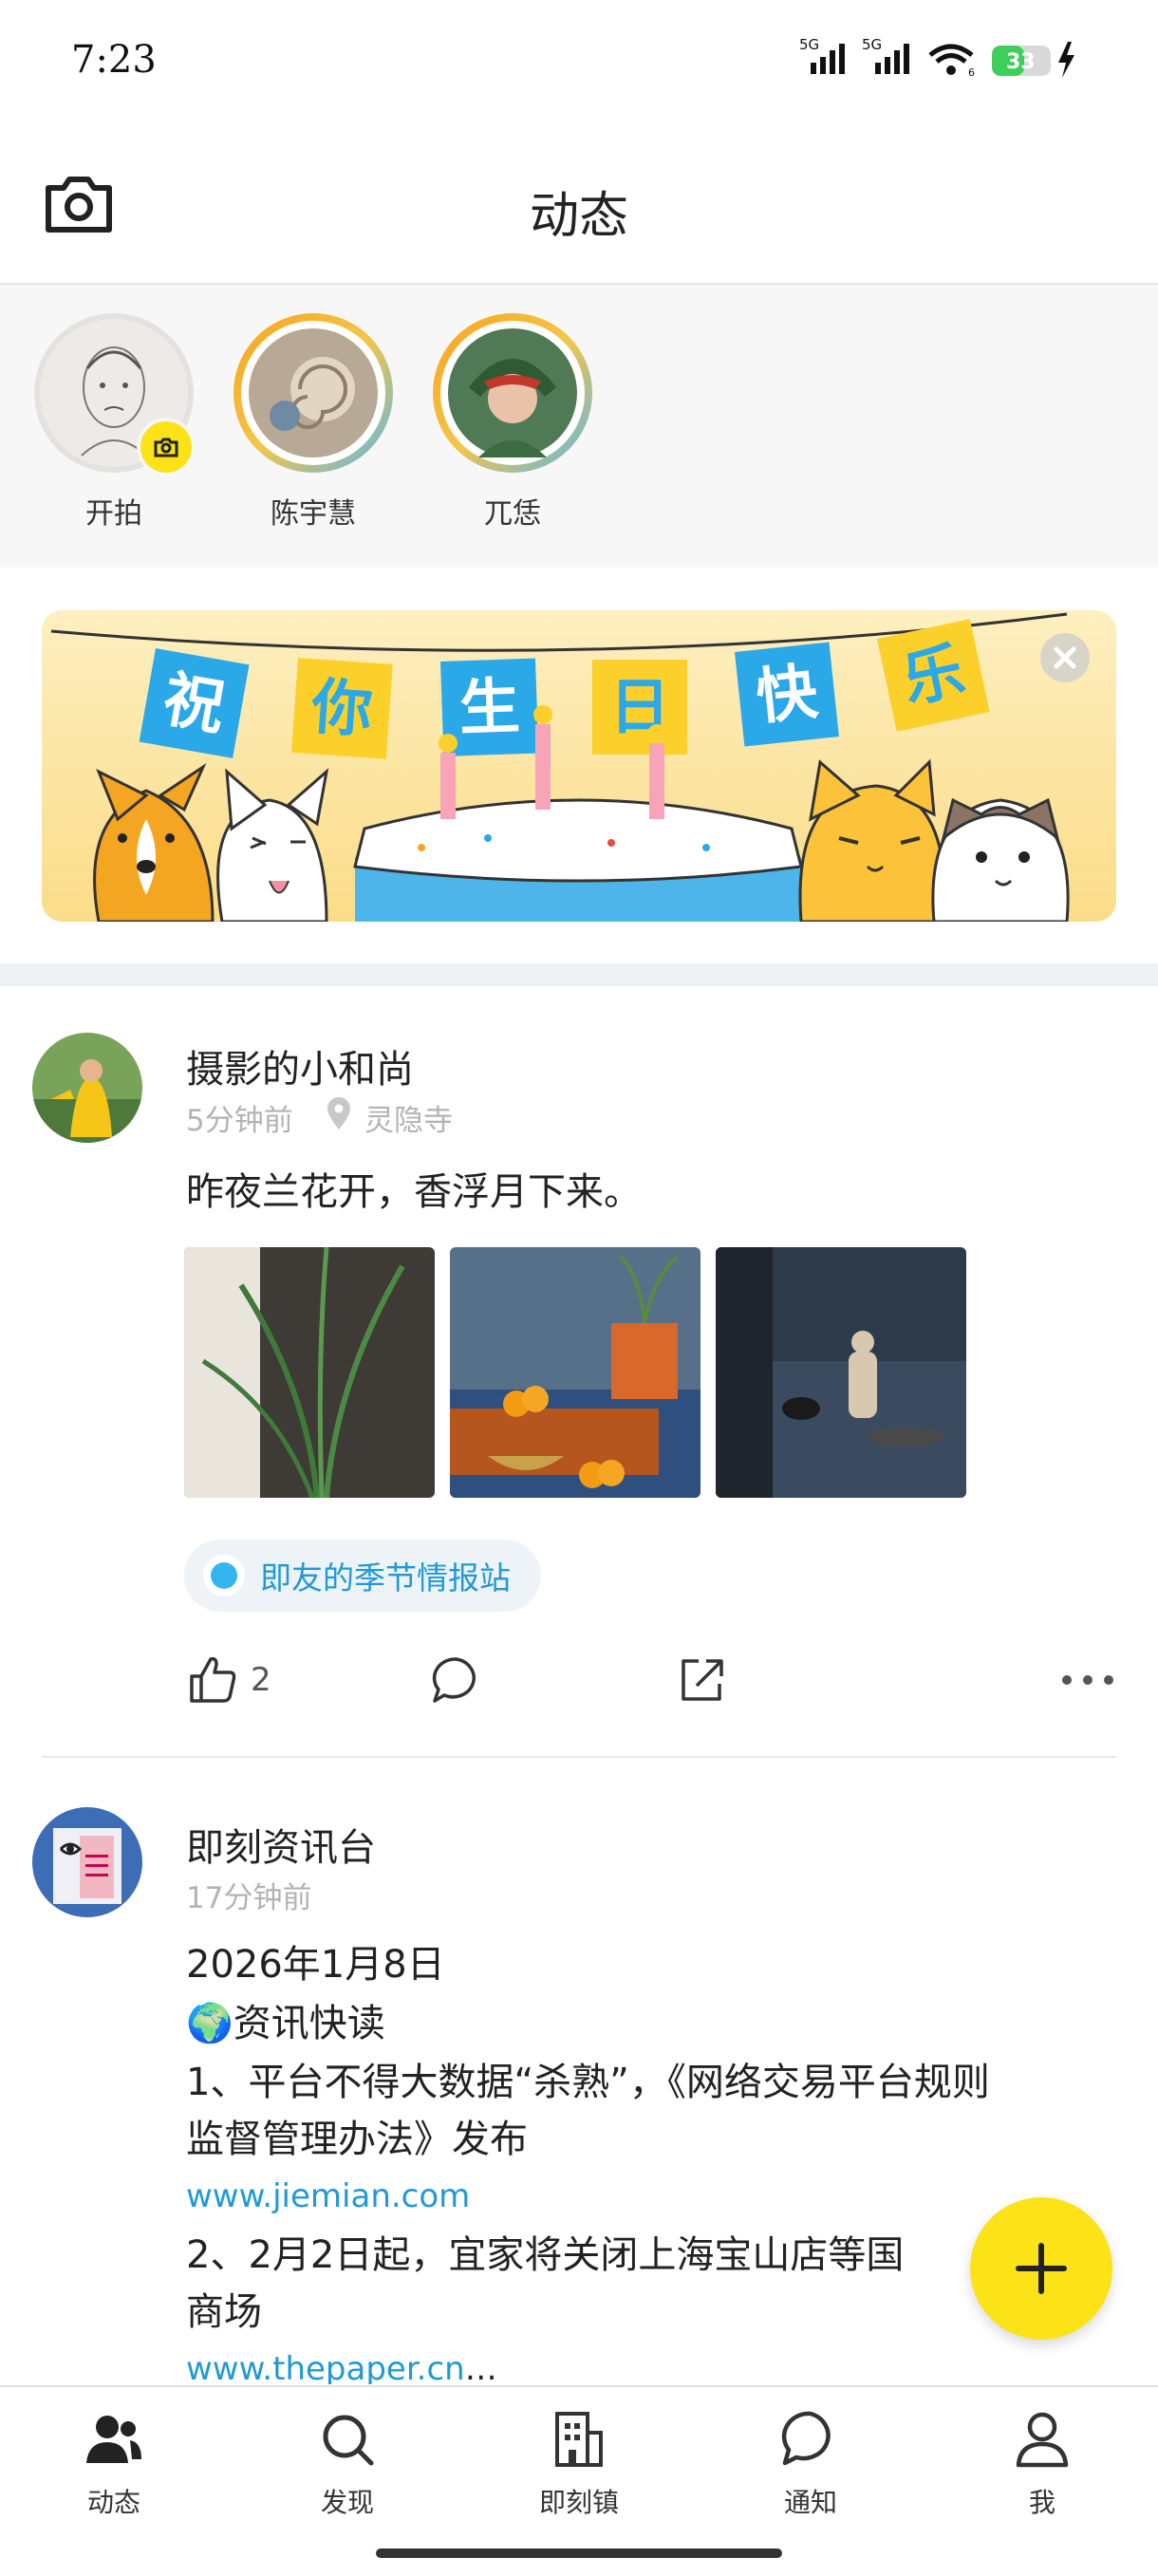  I want to click on status-icons: 5G 5G 6 33, so click(936, 58).